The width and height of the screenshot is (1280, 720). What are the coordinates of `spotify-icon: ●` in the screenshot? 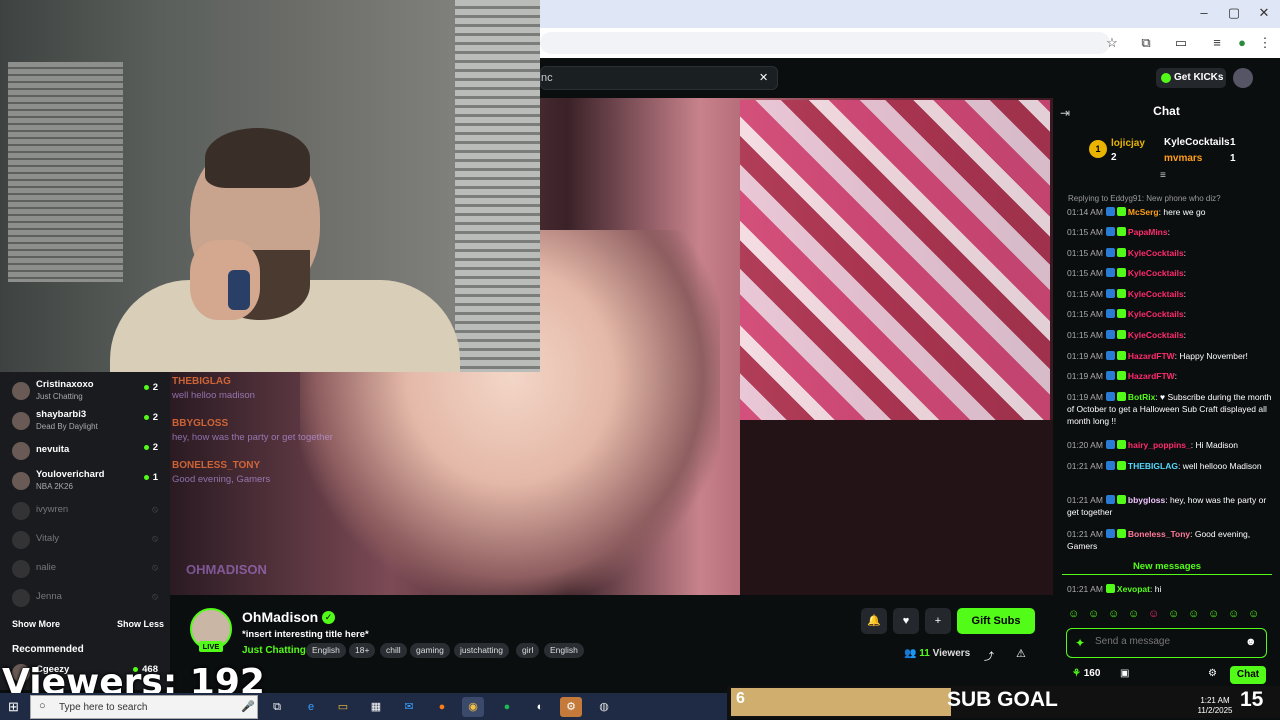 It's located at (507, 707).